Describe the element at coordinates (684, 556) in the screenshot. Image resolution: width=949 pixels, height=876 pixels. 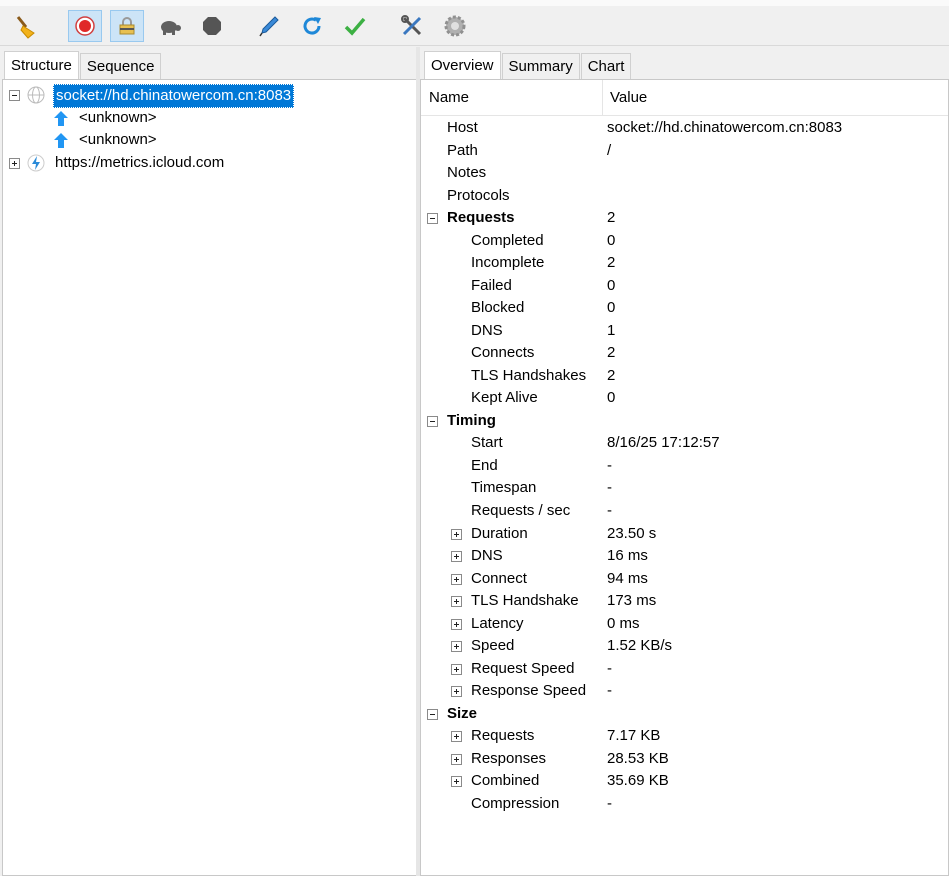
I see `table-row: DNS 16 ms` at that location.